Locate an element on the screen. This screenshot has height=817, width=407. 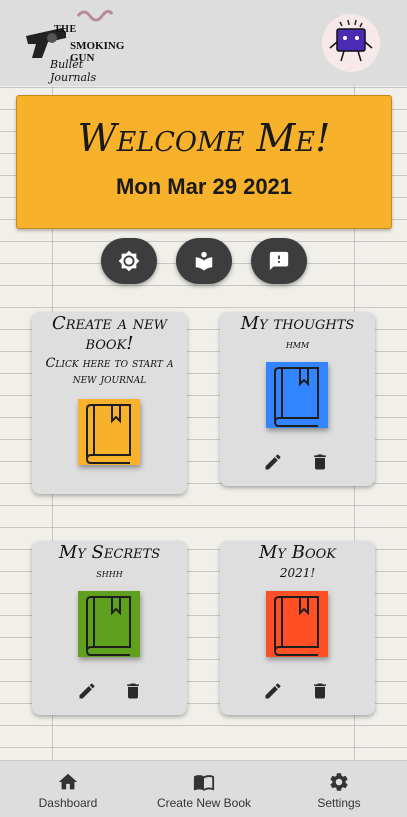
home-icon is located at coordinates (68, 781).